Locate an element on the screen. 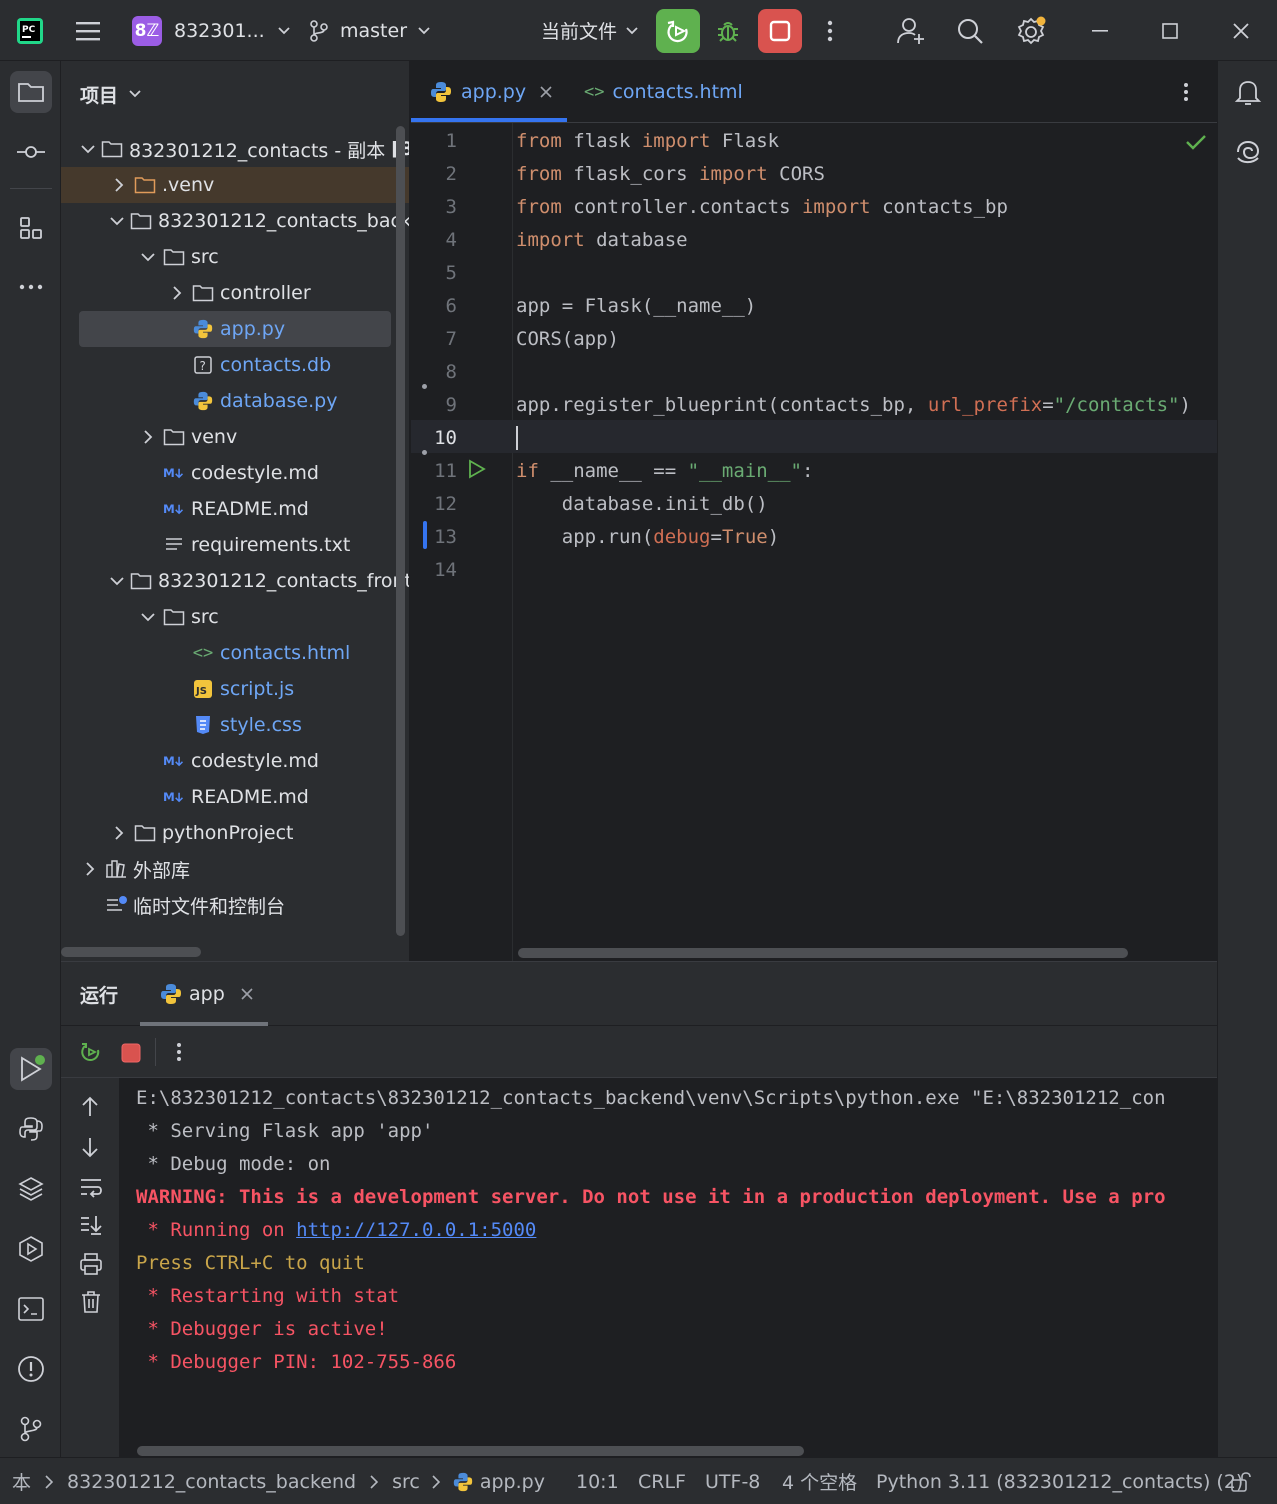 The height and width of the screenshot is (1504, 1277). breadcrumb-root: 本 is located at coordinates (21, 1481).